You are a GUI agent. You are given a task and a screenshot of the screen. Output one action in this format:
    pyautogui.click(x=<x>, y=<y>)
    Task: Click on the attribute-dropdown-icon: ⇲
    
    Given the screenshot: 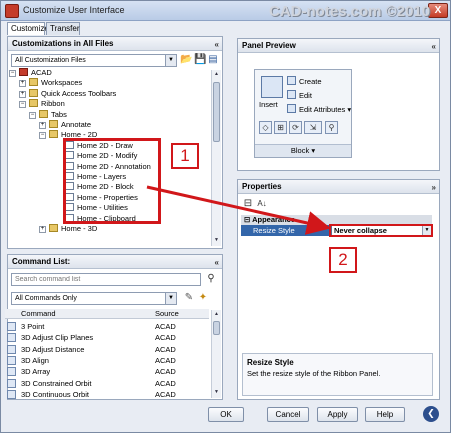 What is the action you would take?
    pyautogui.click(x=313, y=127)
    